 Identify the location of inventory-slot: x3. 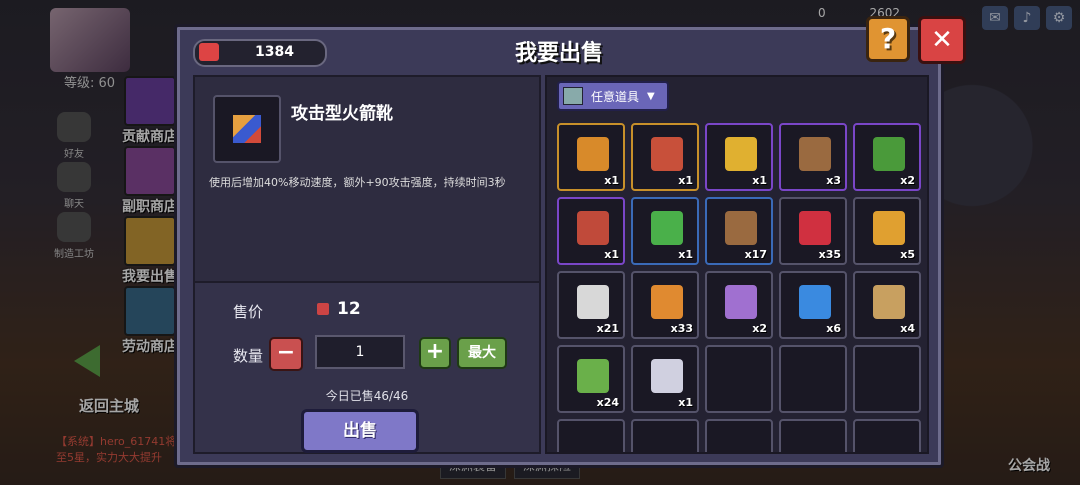
(813, 157).